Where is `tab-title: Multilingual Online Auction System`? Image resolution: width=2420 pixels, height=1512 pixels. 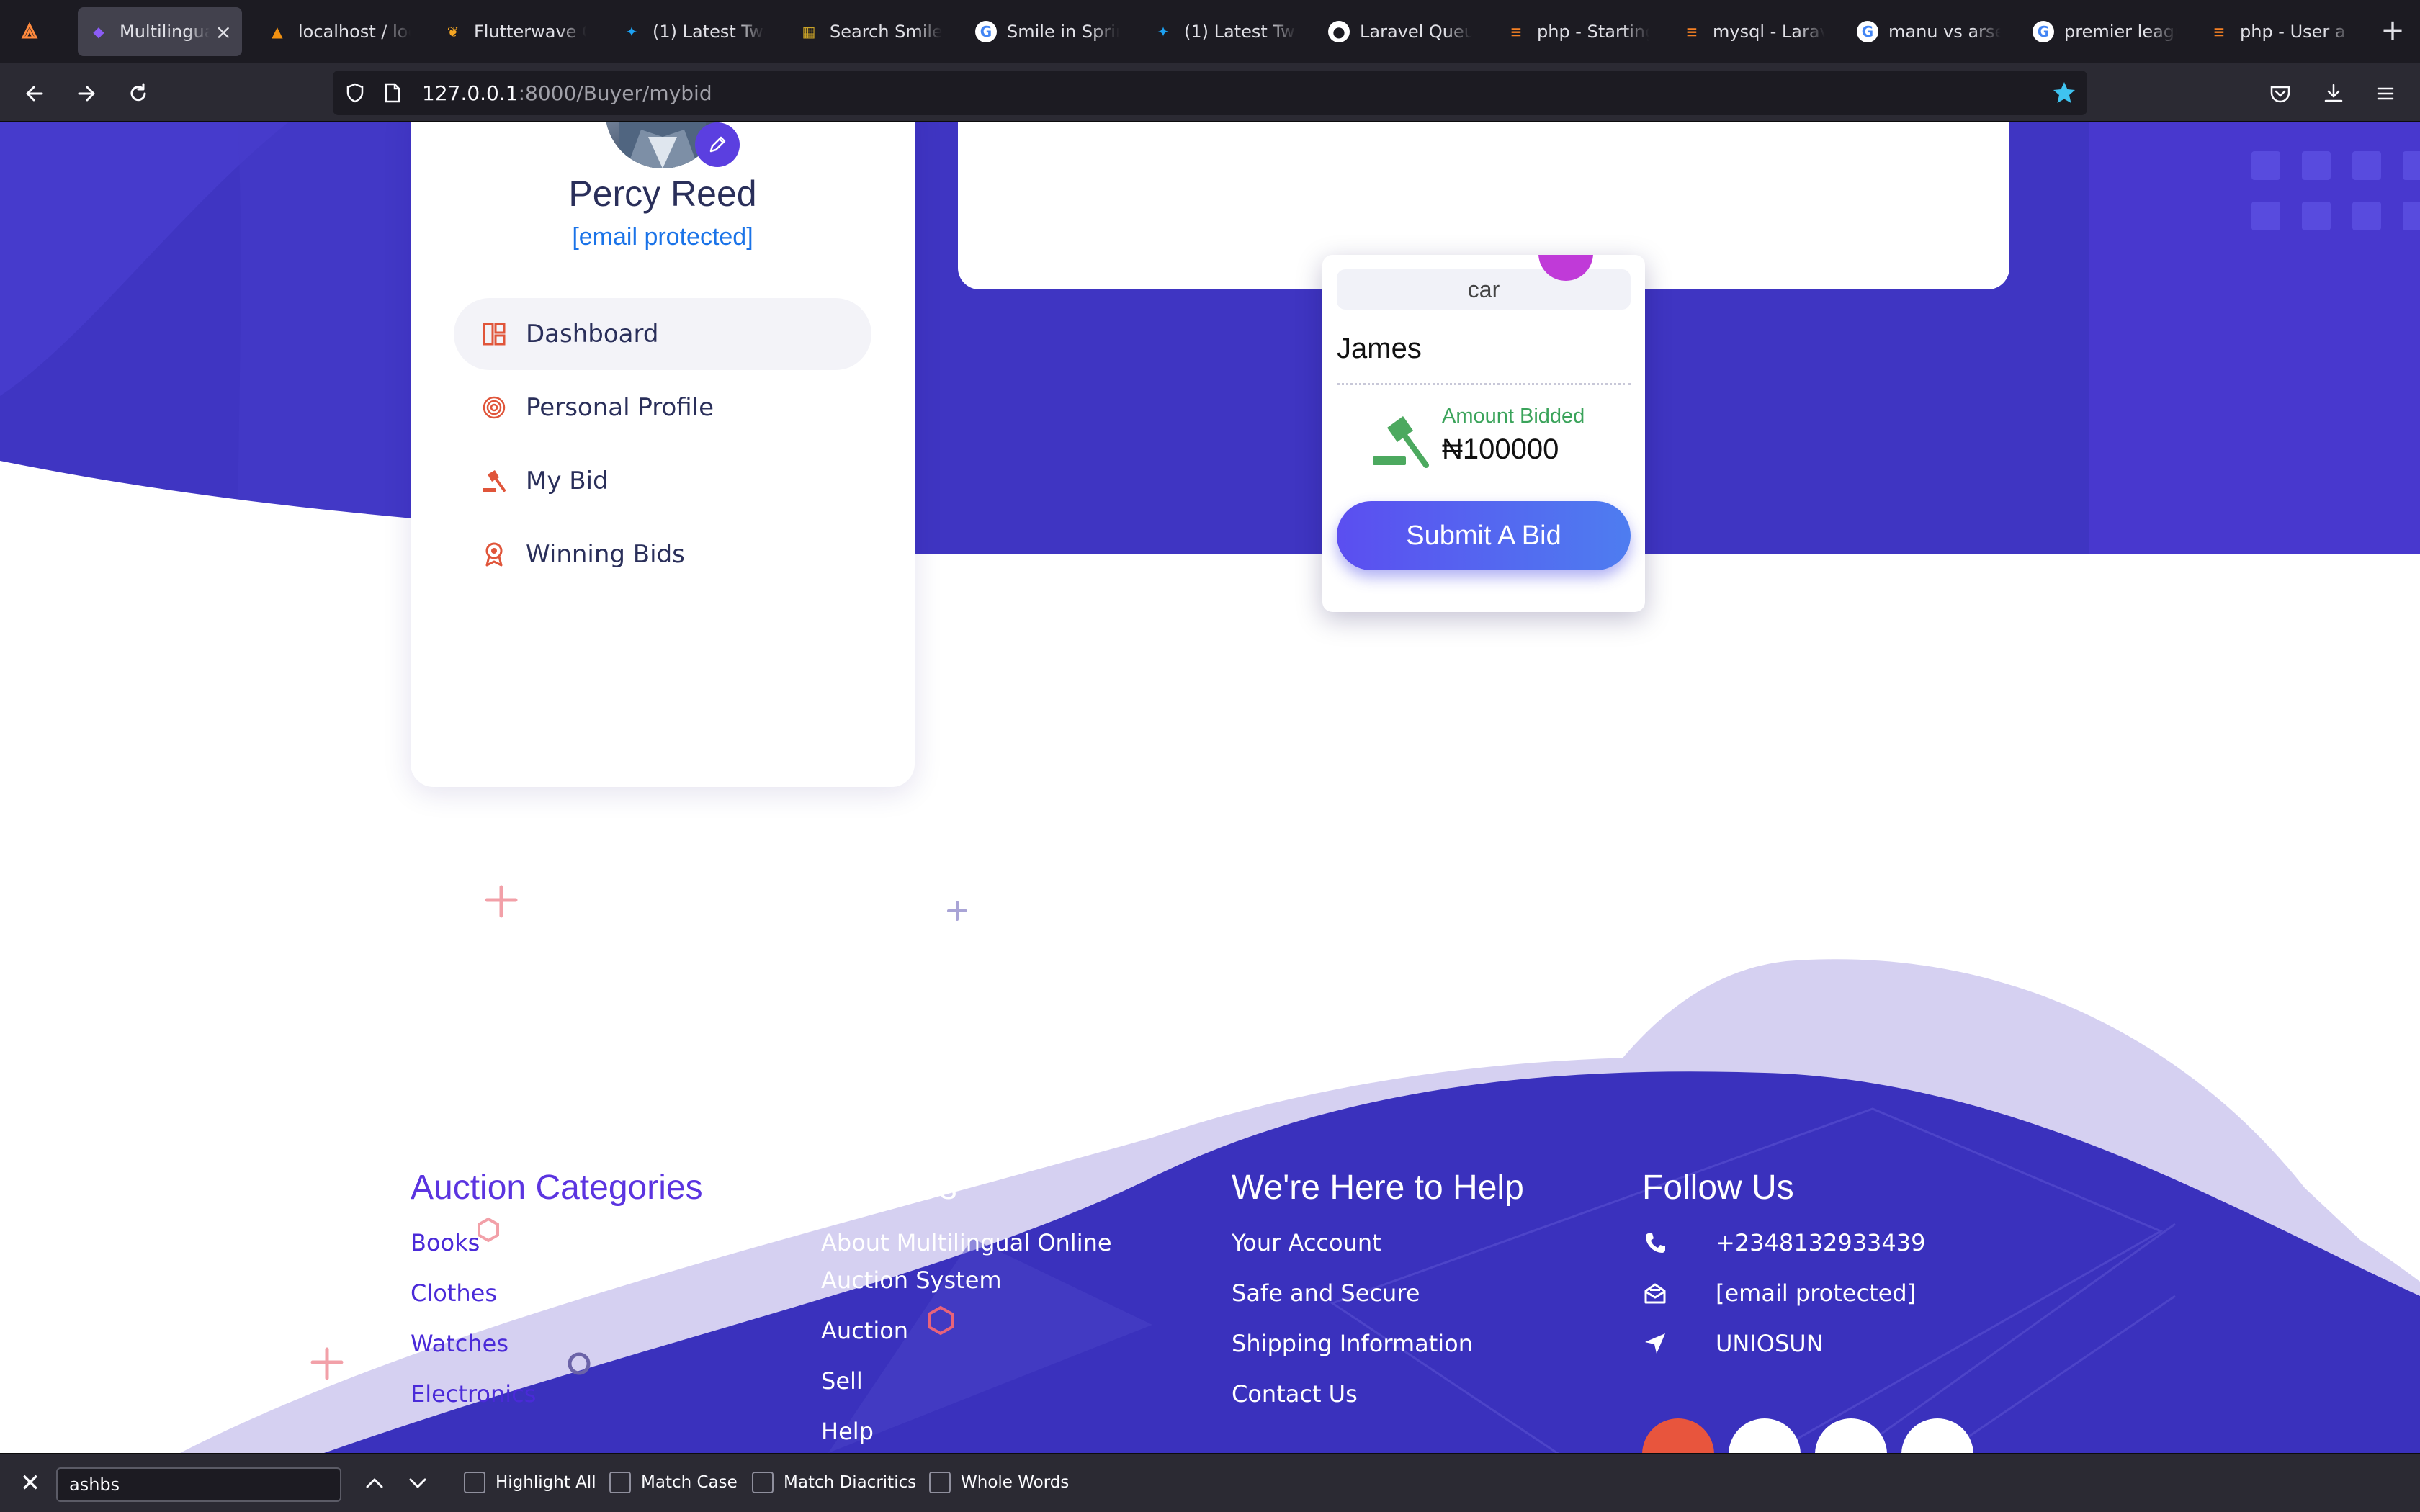
tab-title: Multilingual Online Auction System is located at coordinates (165, 32).